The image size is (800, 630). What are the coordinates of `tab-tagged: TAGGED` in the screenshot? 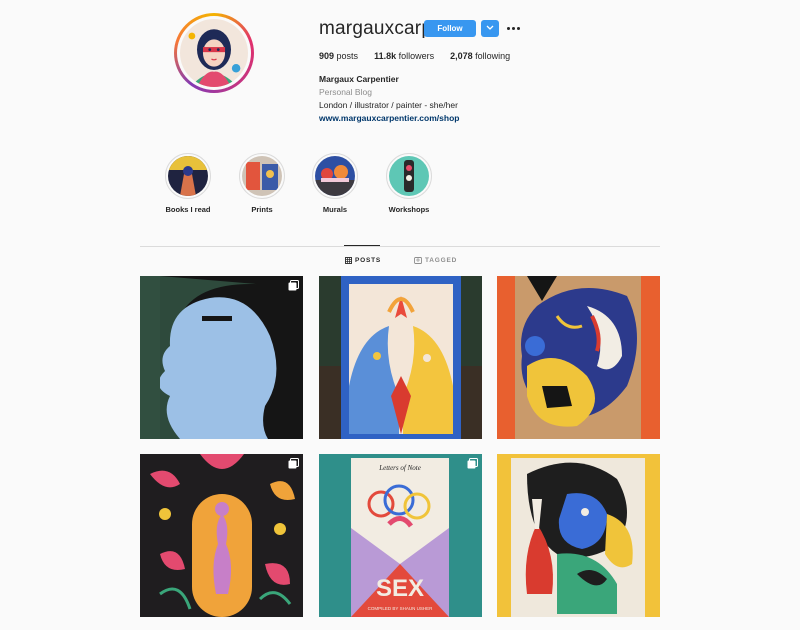 It's located at (435, 260).